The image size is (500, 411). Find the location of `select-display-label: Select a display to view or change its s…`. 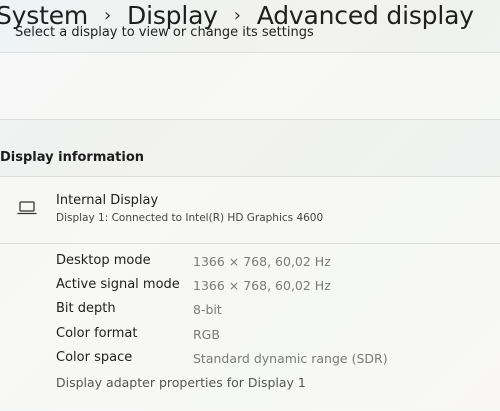

select-display-label: Select a display to view or change its s… is located at coordinates (164, 32).